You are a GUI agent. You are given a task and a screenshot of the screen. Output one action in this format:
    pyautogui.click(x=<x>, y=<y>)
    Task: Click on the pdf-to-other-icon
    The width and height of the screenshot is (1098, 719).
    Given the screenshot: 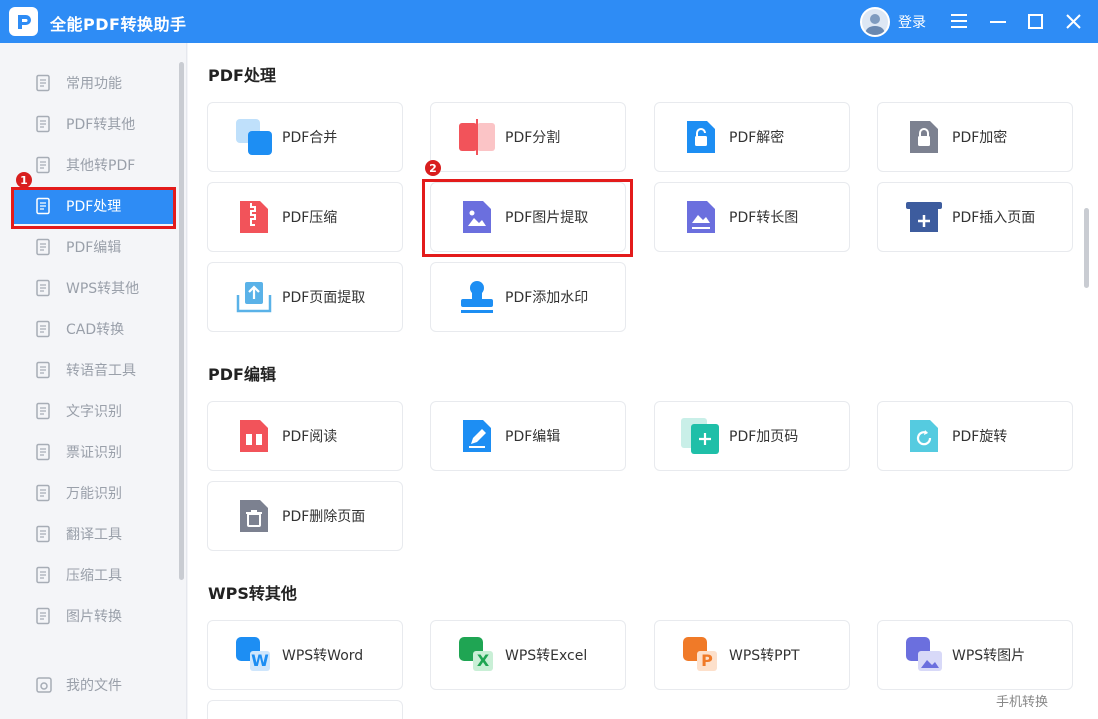 What is the action you would take?
    pyautogui.click(x=44, y=124)
    